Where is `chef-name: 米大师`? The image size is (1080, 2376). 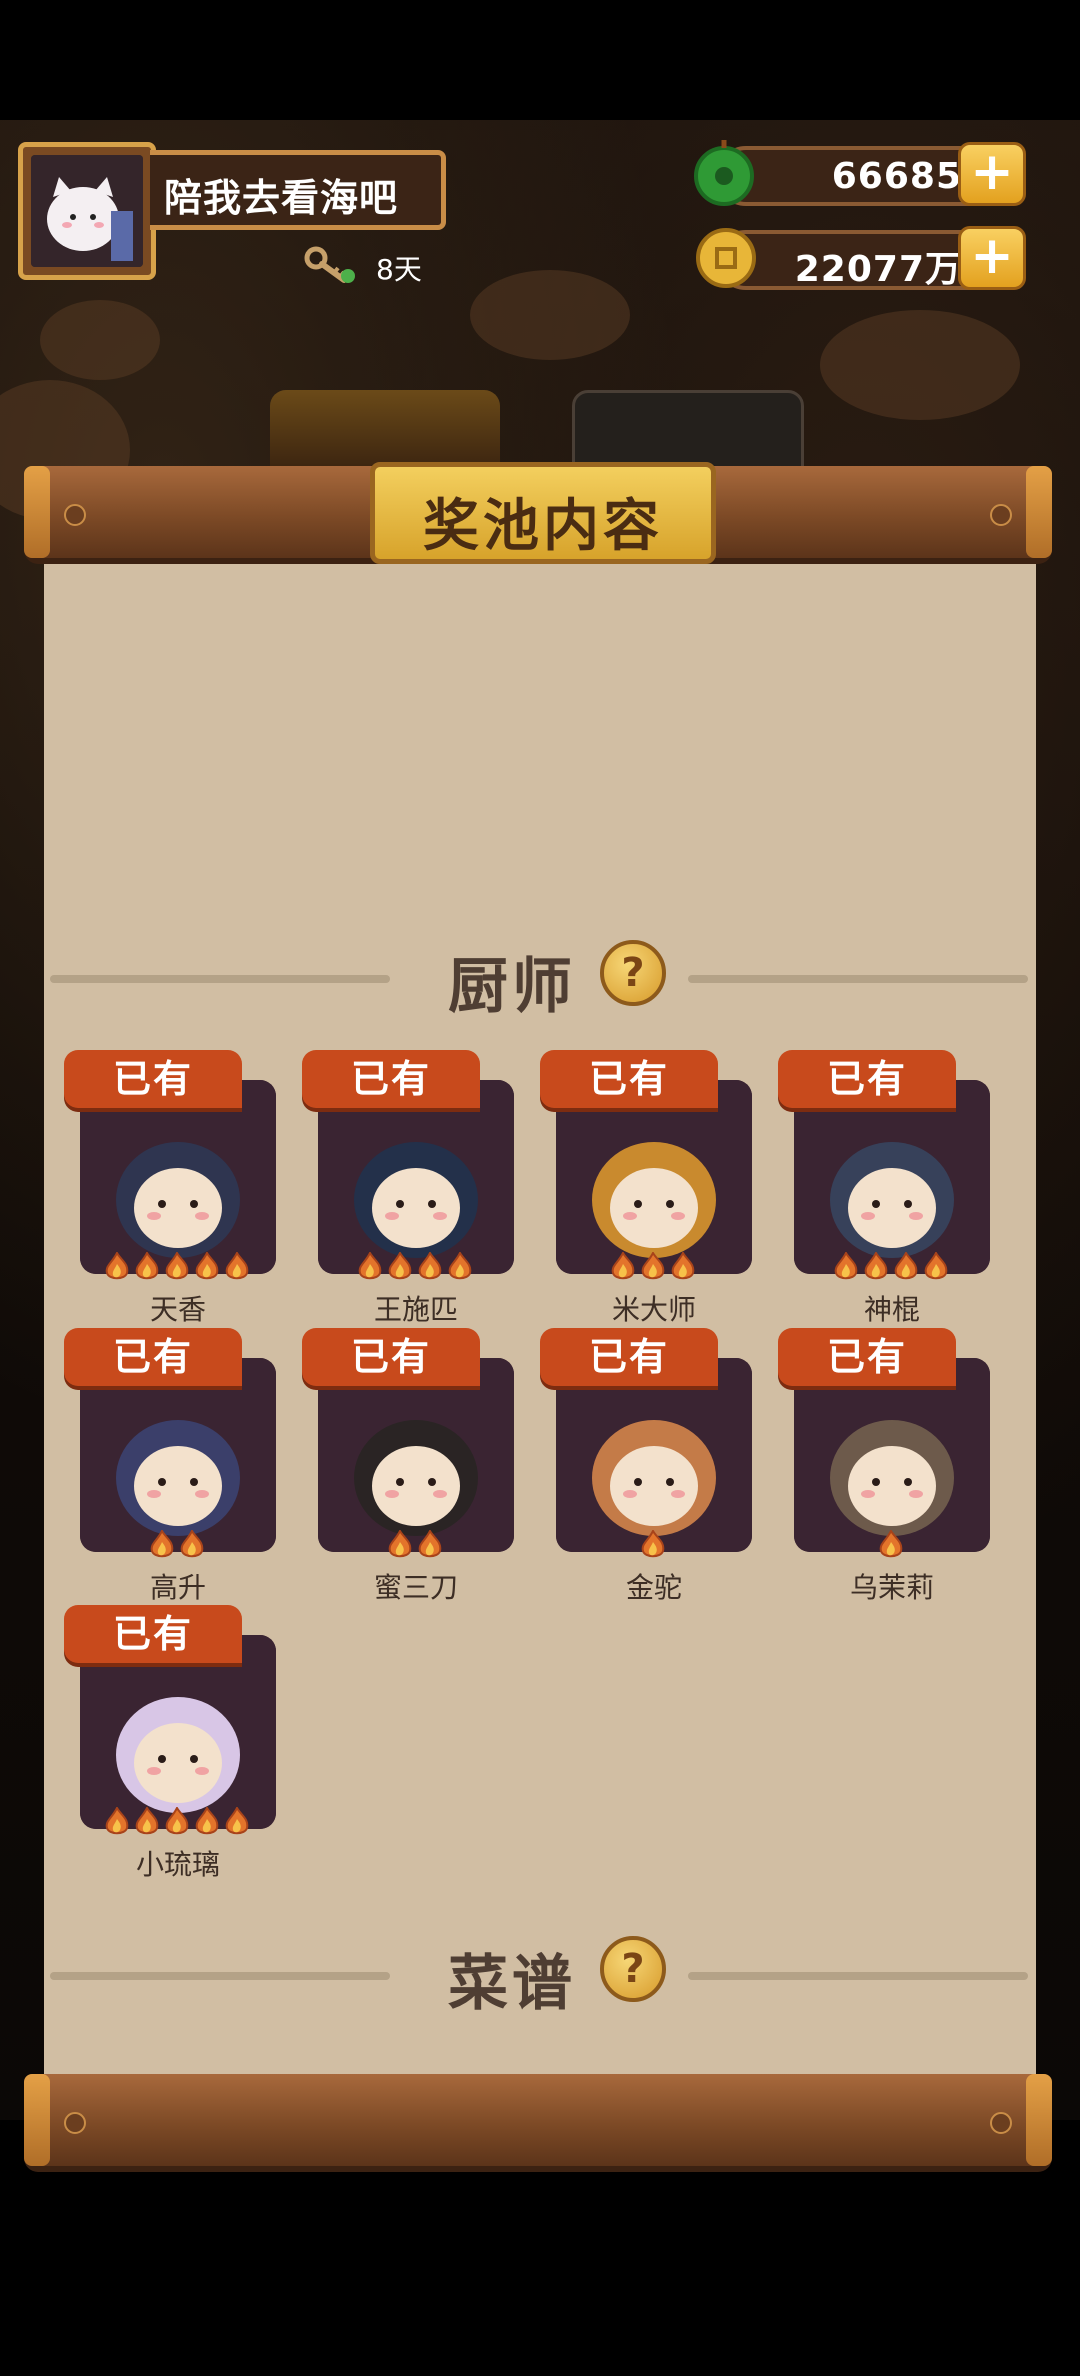 chef-name: 米大师 is located at coordinates (653, 1309).